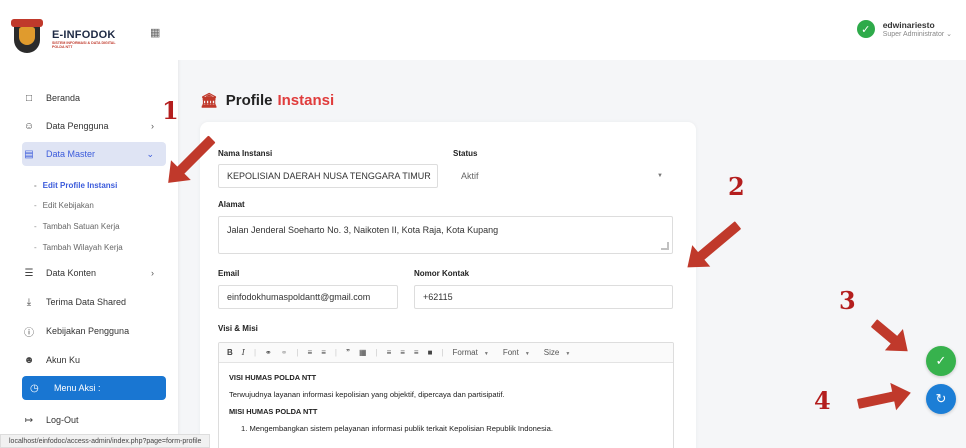 This screenshot has height=448, width=966. I want to click on user-role: Super Administrator ⌄, so click(917, 34).